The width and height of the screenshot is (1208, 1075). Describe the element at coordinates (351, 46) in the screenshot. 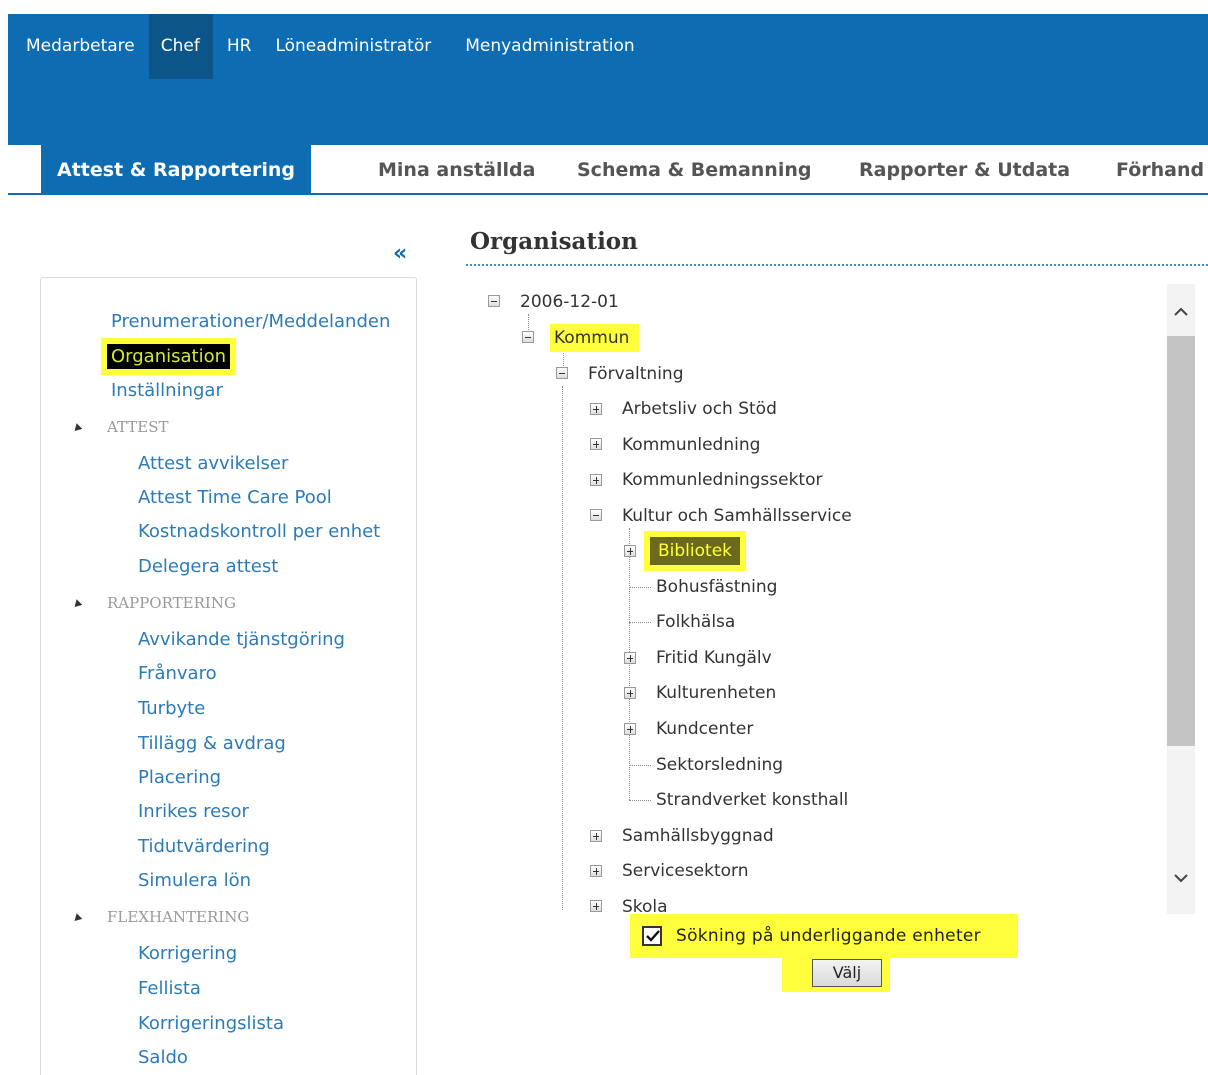

I see `nav-loneadministrator: Löneadministratör` at that location.